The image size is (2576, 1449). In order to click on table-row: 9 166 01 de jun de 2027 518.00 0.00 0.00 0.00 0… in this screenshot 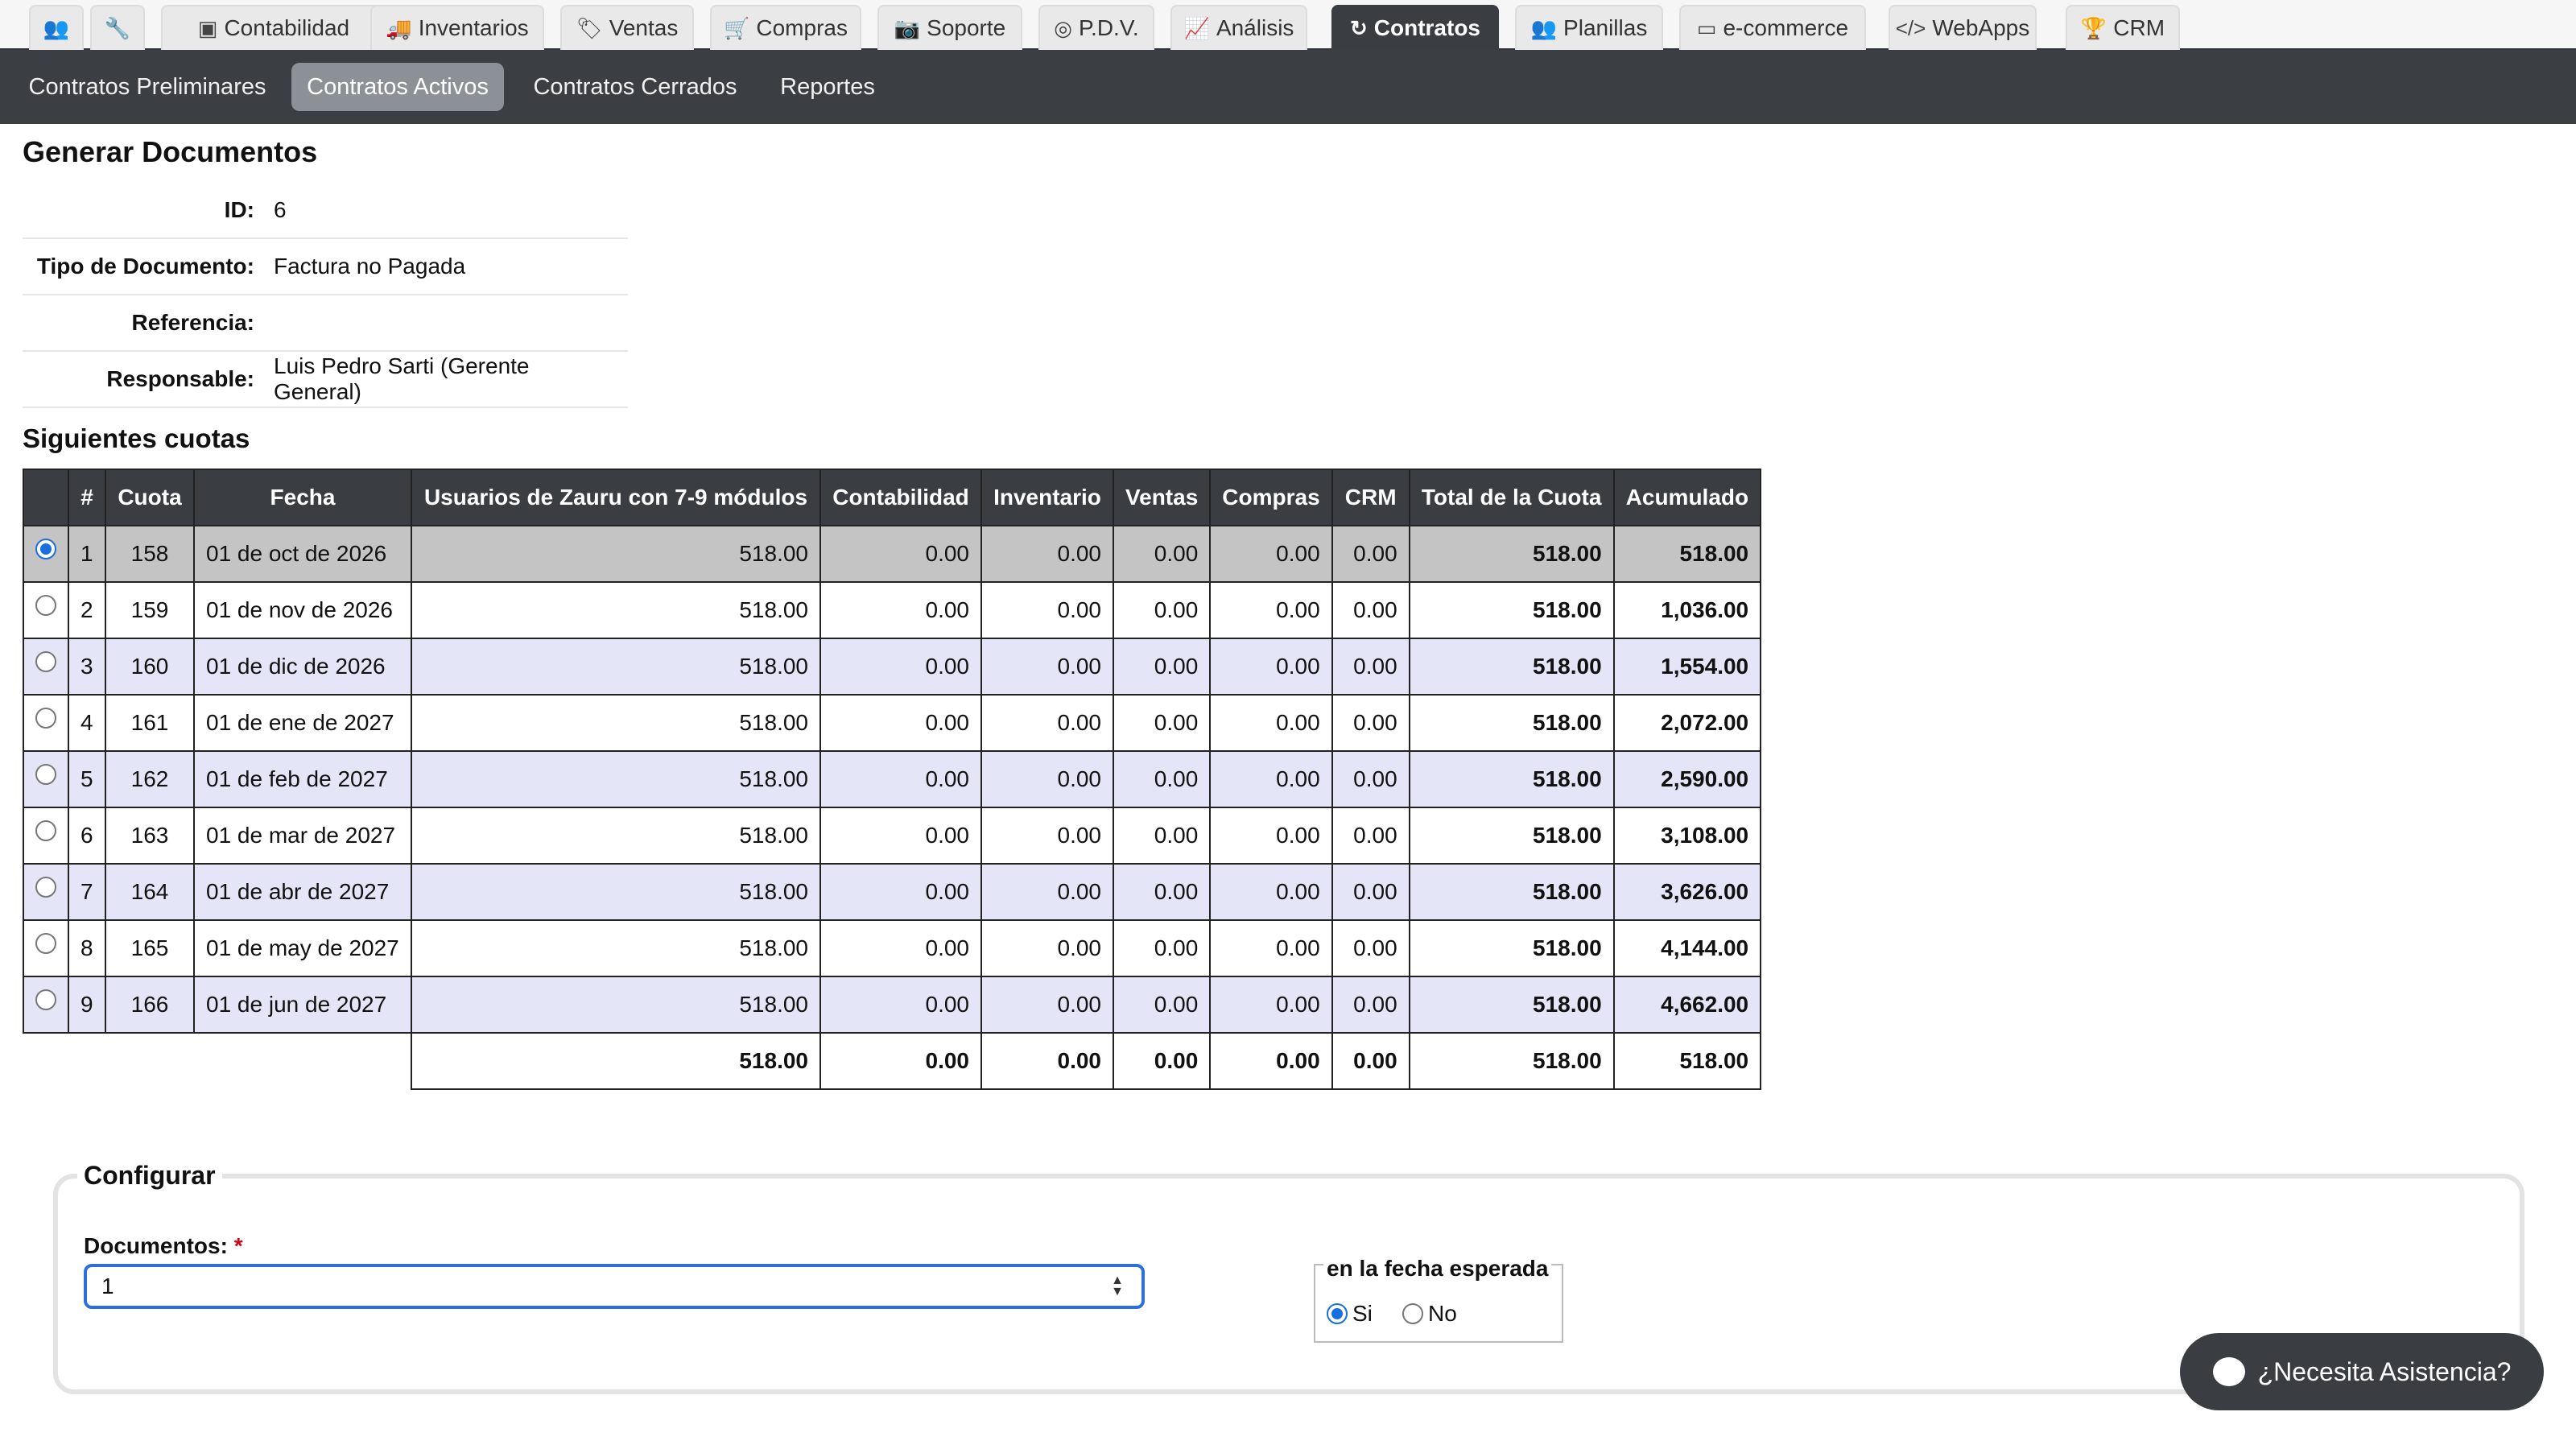, I will do `click(892, 1005)`.